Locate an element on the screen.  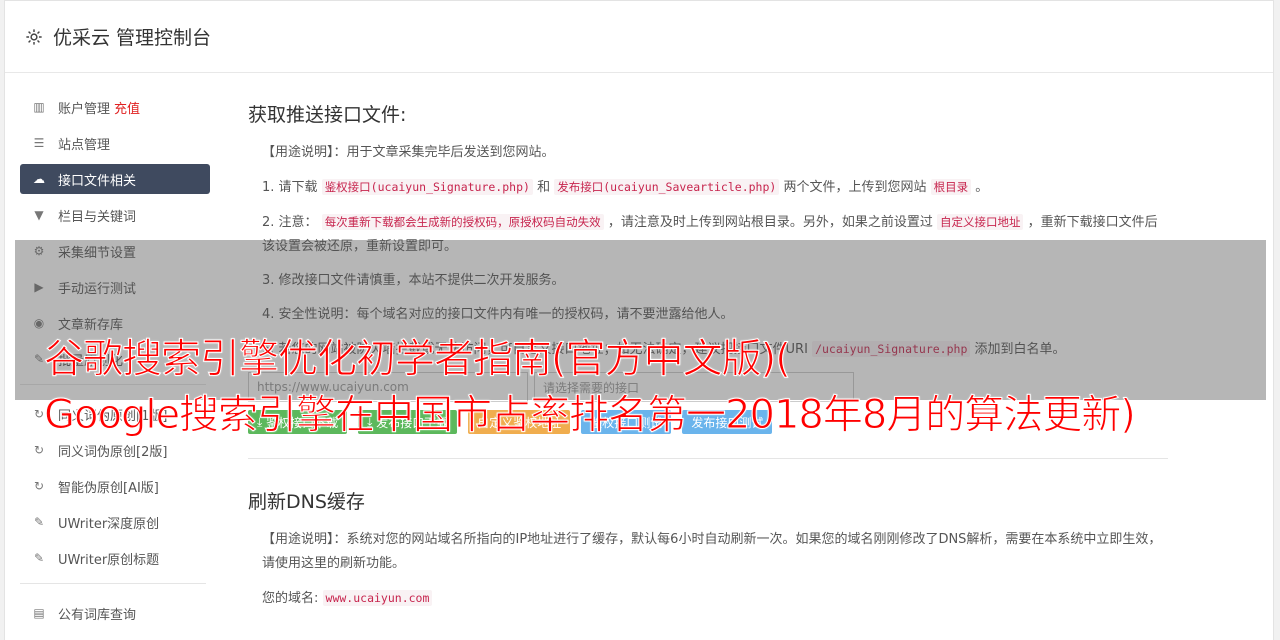
sidebar-item-label: 账户管理 is located at coordinates (84, 109).